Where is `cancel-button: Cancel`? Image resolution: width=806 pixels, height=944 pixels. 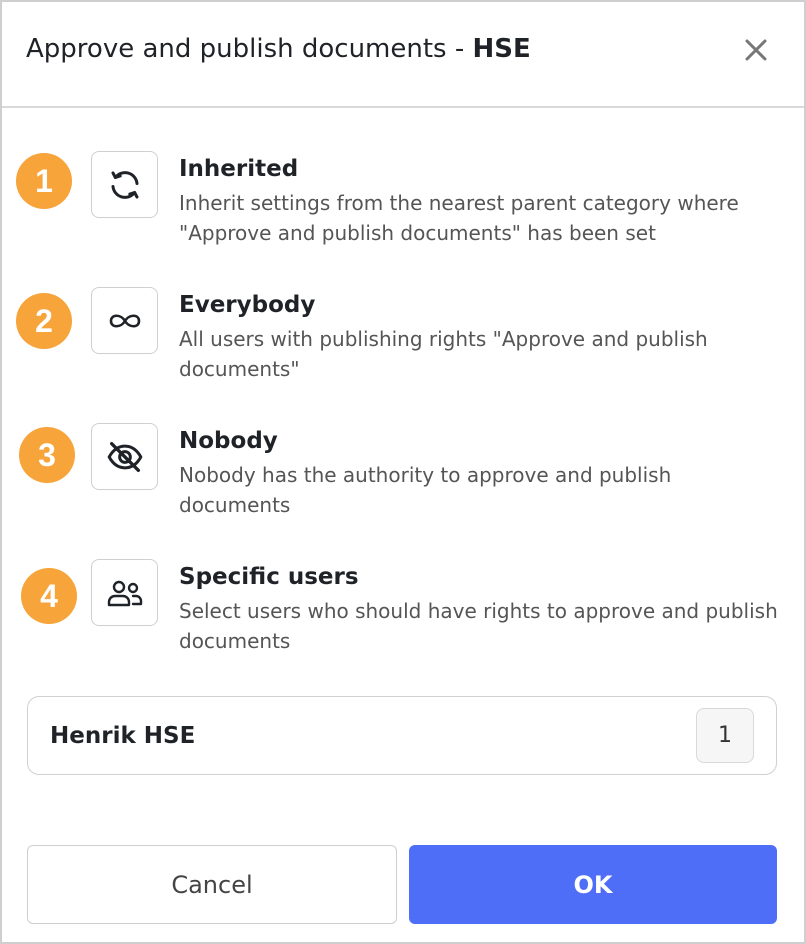
cancel-button: Cancel is located at coordinates (212, 884).